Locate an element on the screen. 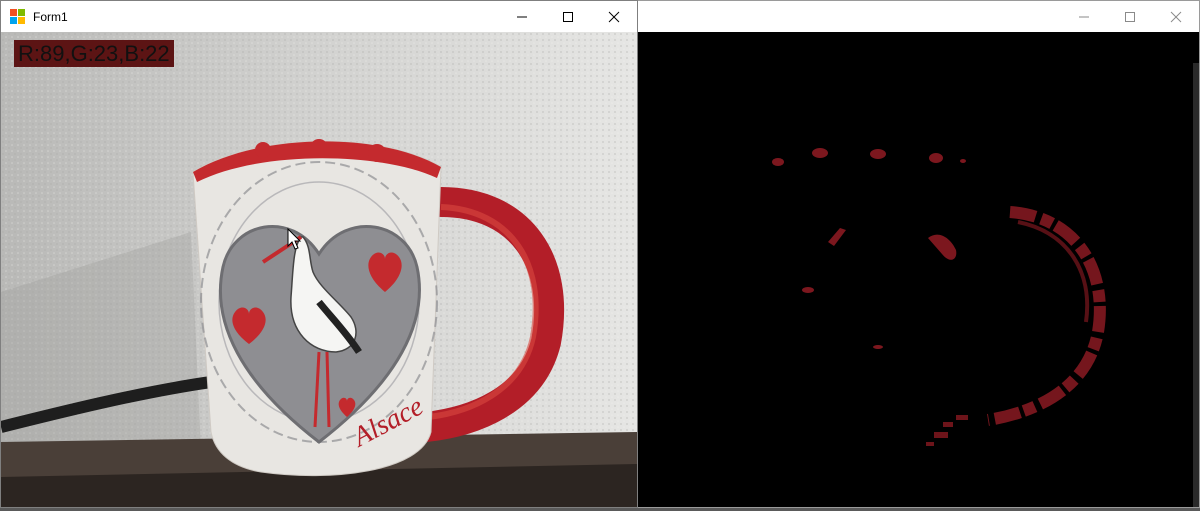 The width and height of the screenshot is (1200, 511). window-title: Form1 is located at coordinates (50, 16).